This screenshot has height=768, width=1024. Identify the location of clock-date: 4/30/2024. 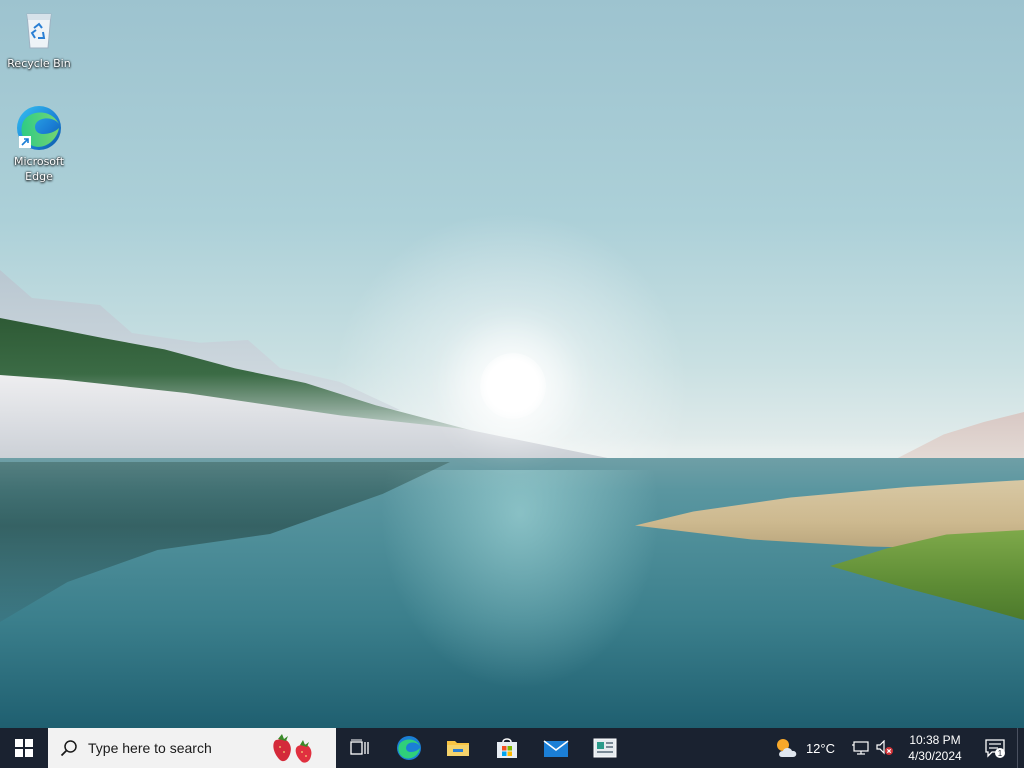
(935, 756).